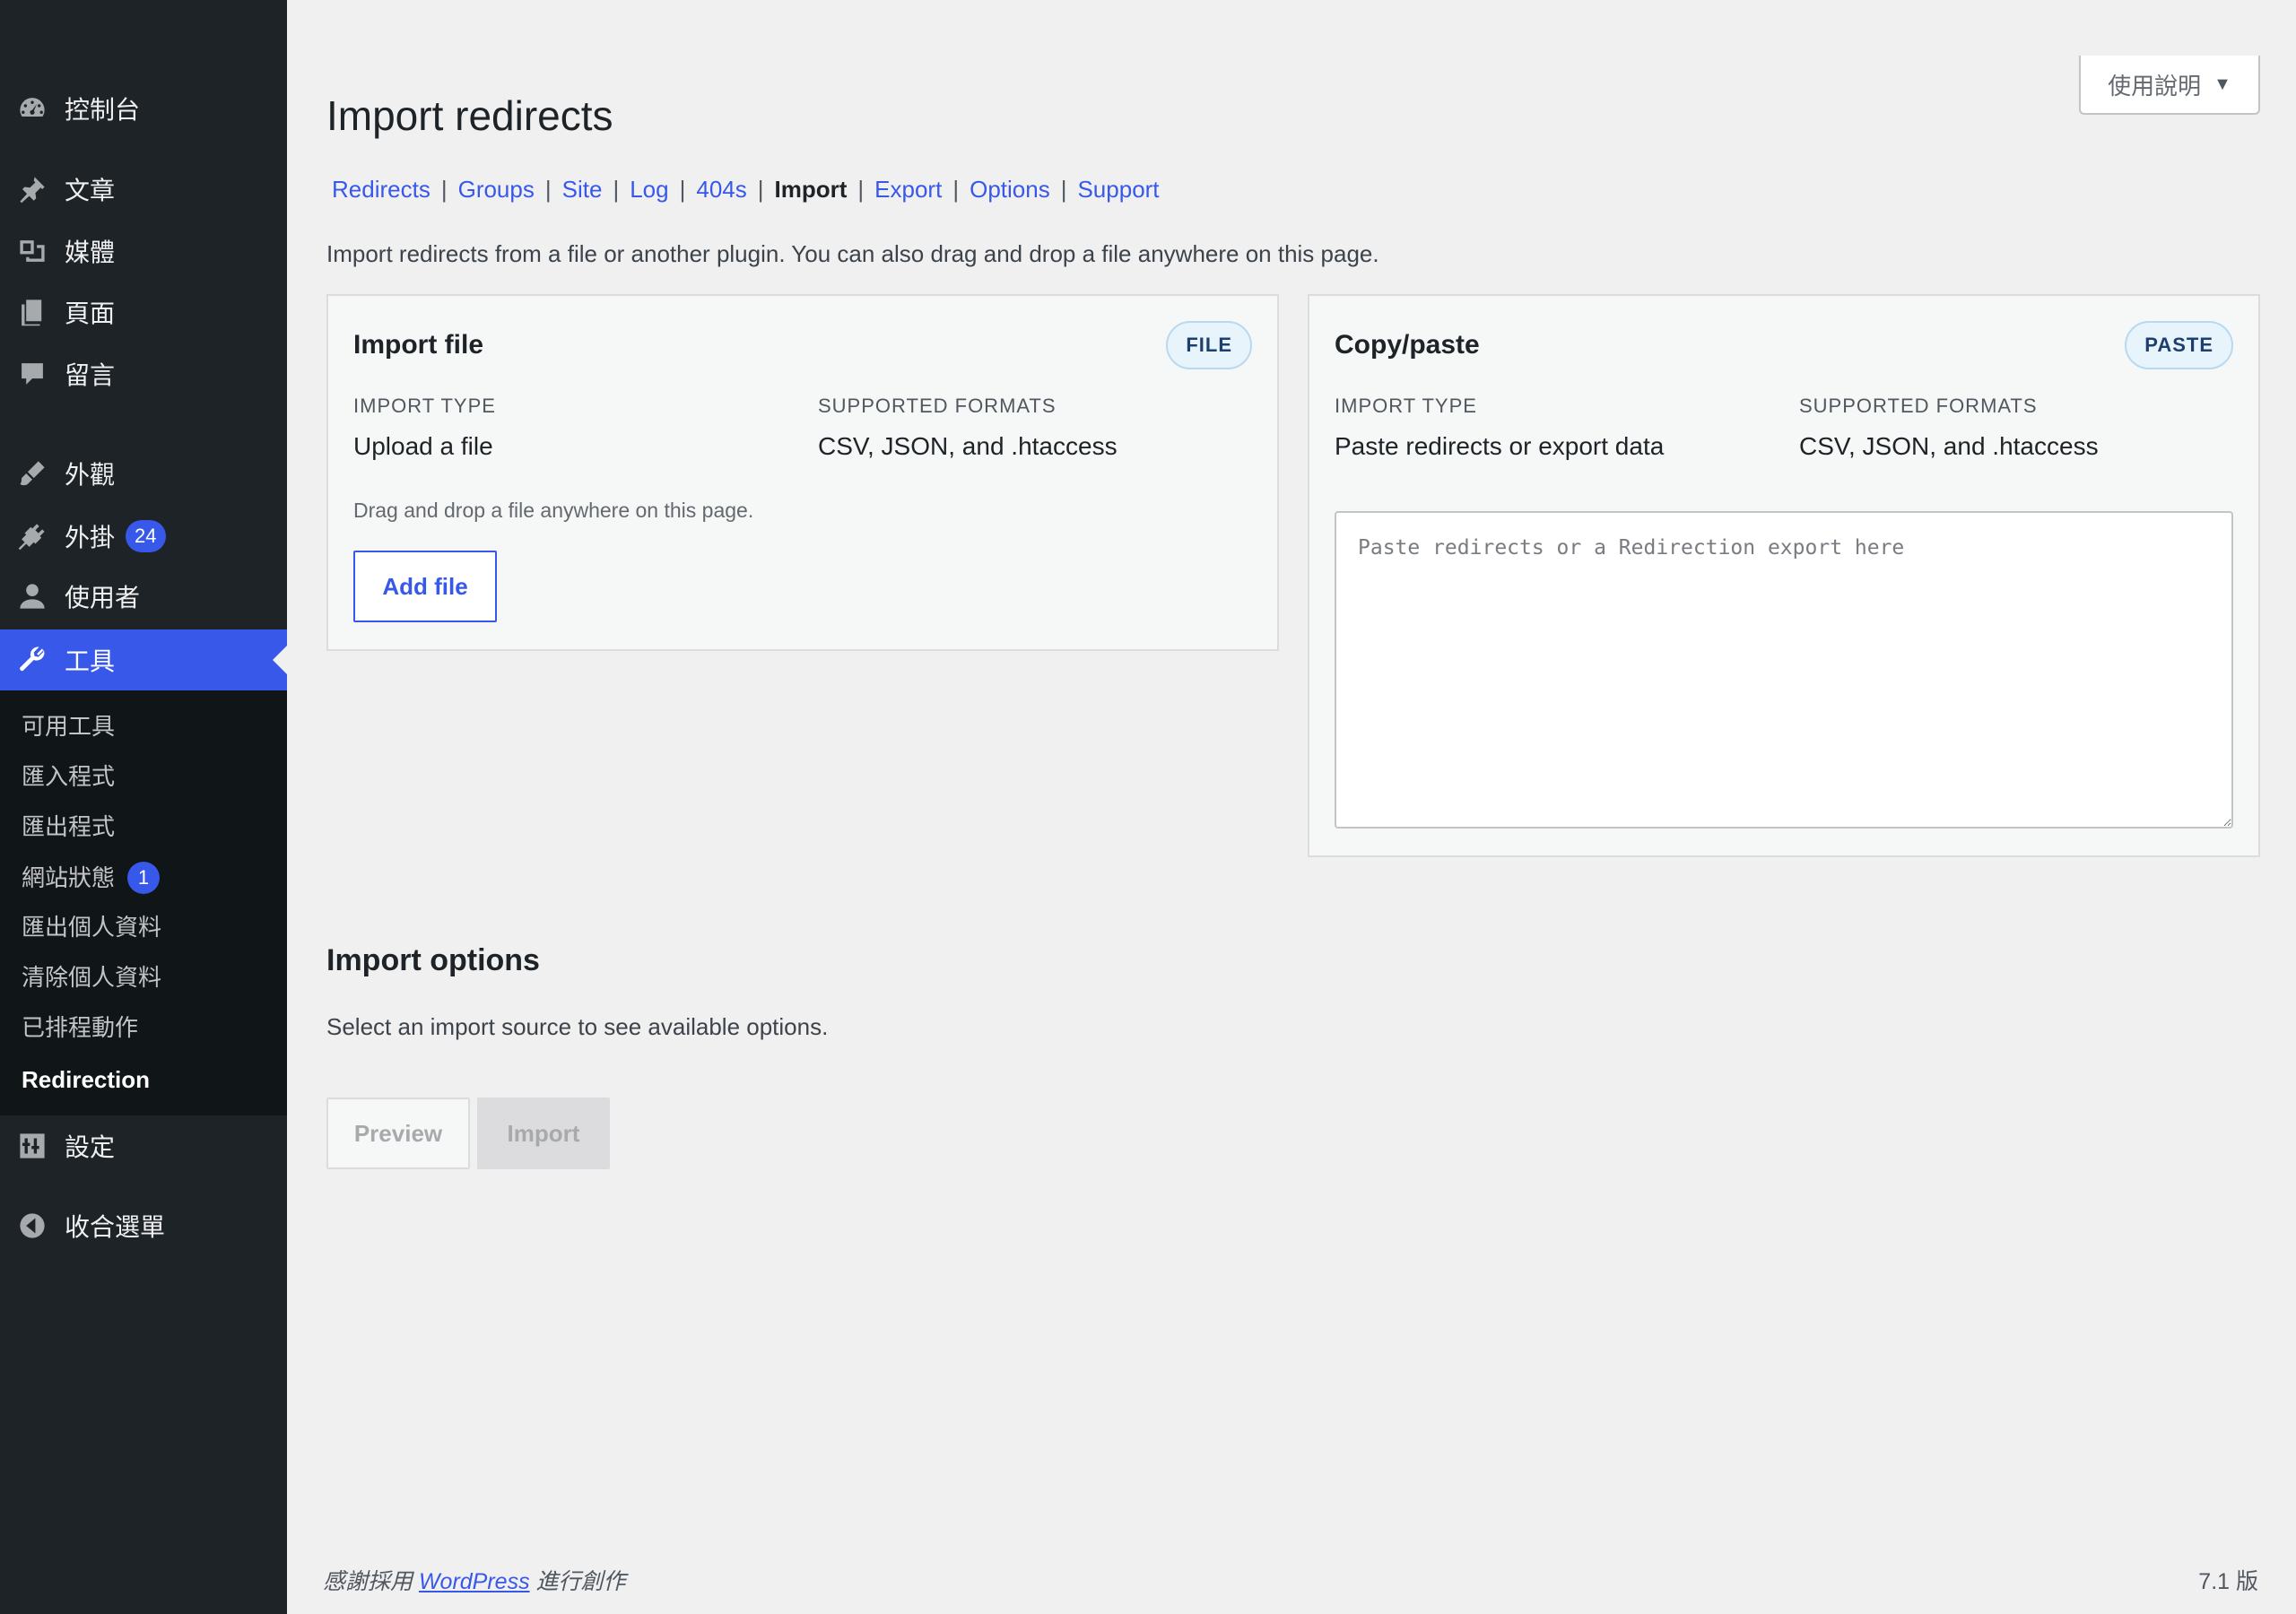  What do you see at coordinates (32, 251) in the screenshot?
I see `media-icon` at bounding box center [32, 251].